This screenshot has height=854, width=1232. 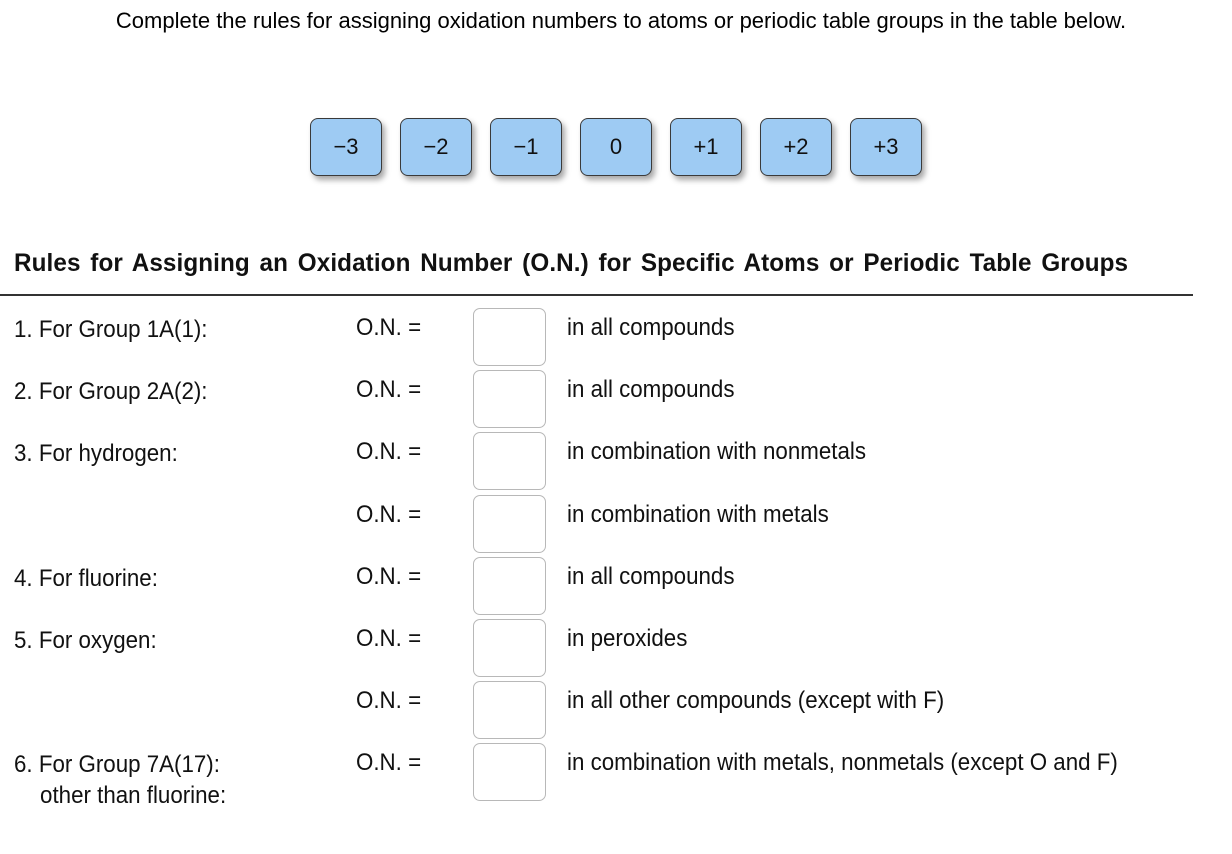 I want to click on tile-zero: 0, so click(x=616, y=147).